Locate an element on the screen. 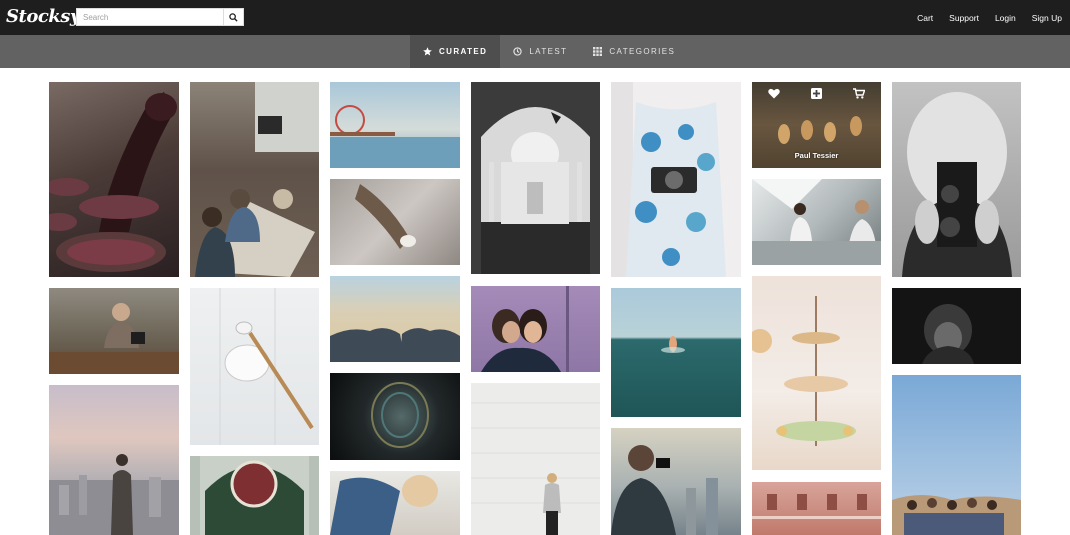 Image resolution: width=1070 pixels, height=535 pixels. plus-icon is located at coordinates (816, 93).